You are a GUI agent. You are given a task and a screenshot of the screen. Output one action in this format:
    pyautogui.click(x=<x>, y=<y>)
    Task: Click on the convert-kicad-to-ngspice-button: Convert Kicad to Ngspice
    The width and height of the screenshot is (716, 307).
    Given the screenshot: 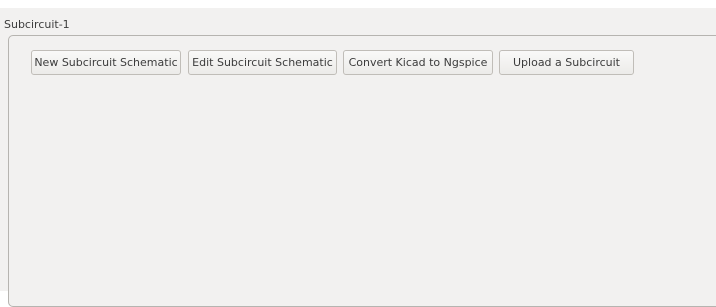 What is the action you would take?
    pyautogui.click(x=418, y=62)
    